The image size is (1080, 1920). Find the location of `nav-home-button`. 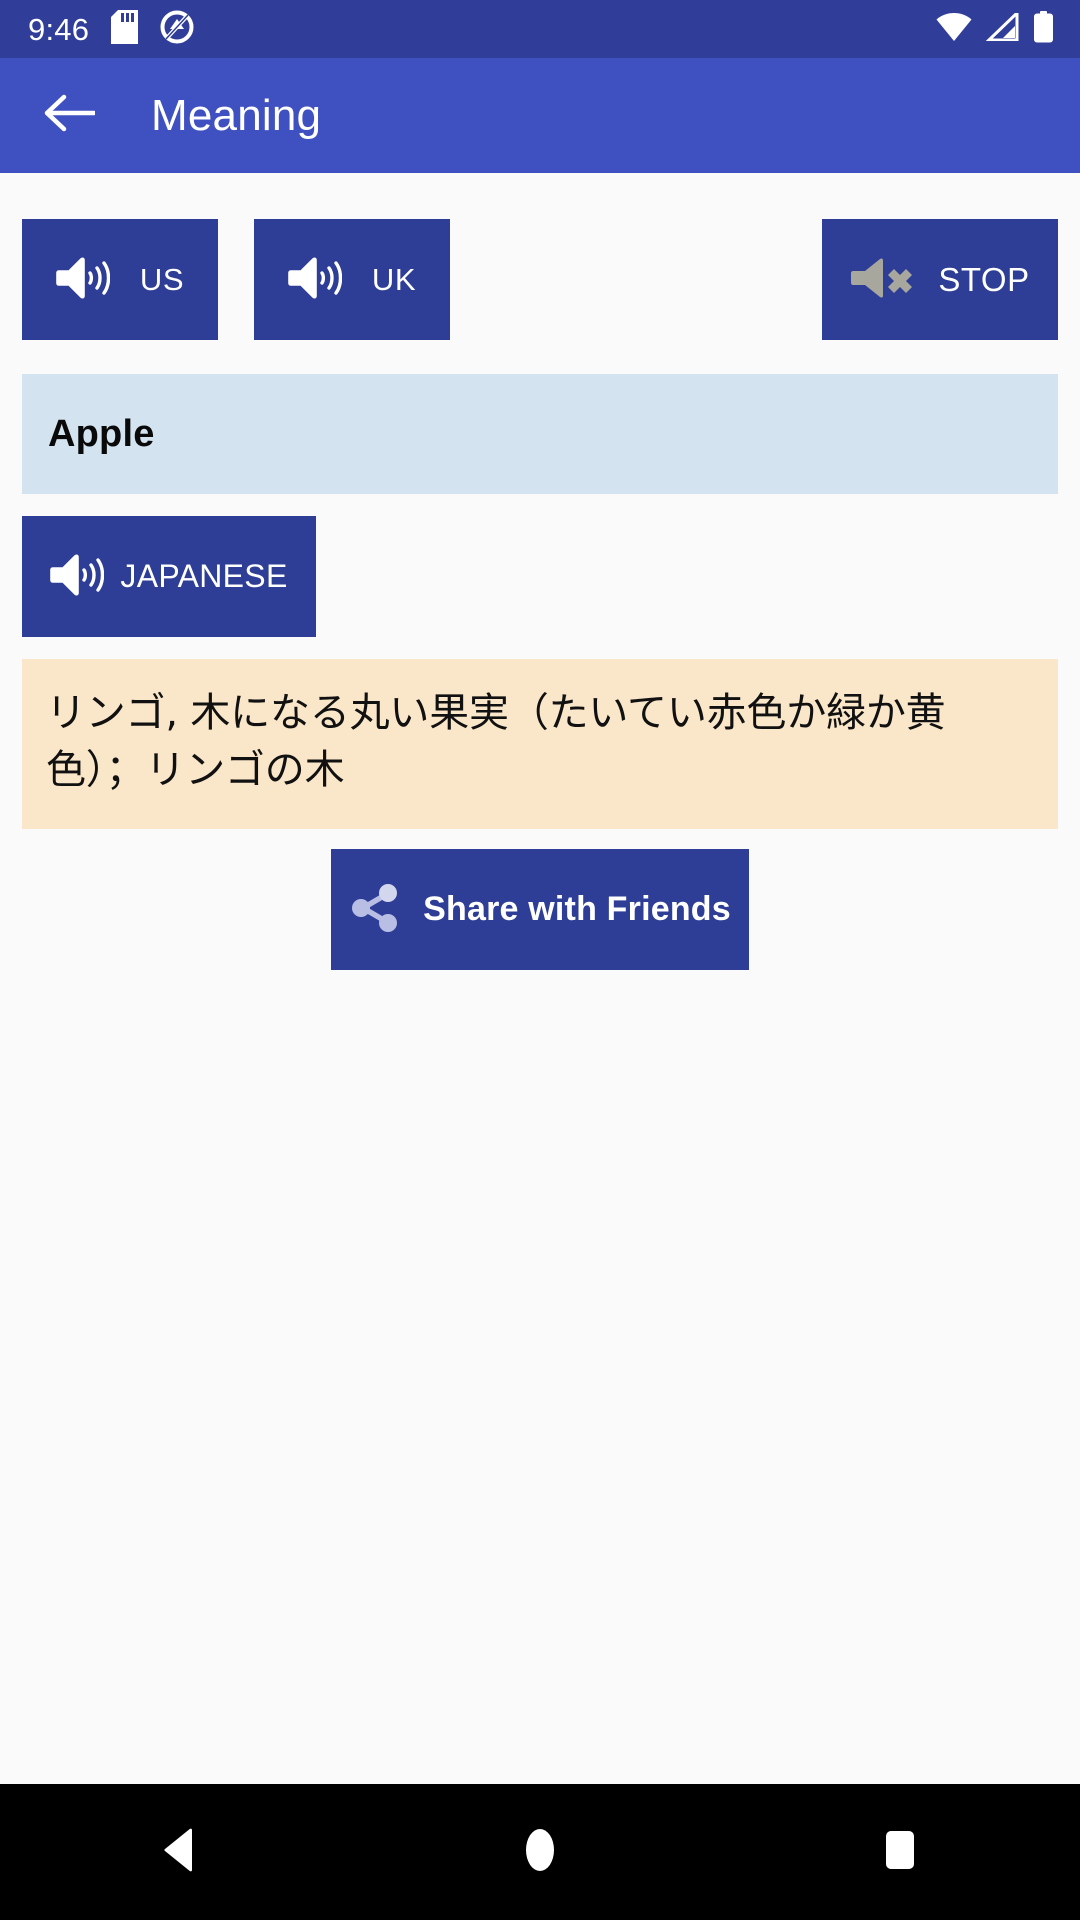

nav-home-button is located at coordinates (540, 1852).